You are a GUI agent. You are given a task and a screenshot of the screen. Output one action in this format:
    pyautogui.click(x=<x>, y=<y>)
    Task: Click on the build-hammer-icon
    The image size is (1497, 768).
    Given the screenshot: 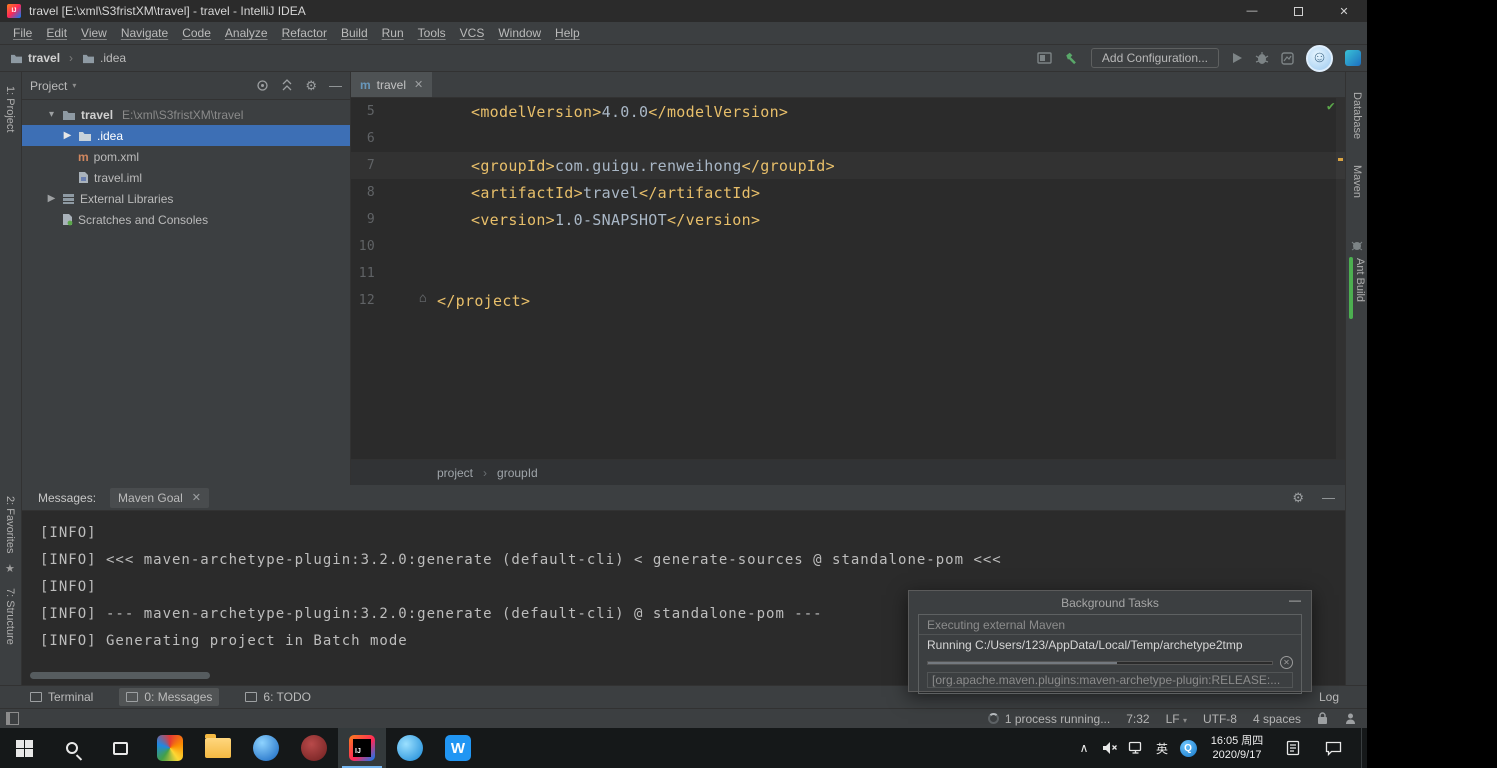 What is the action you would take?
    pyautogui.click(x=1071, y=58)
    